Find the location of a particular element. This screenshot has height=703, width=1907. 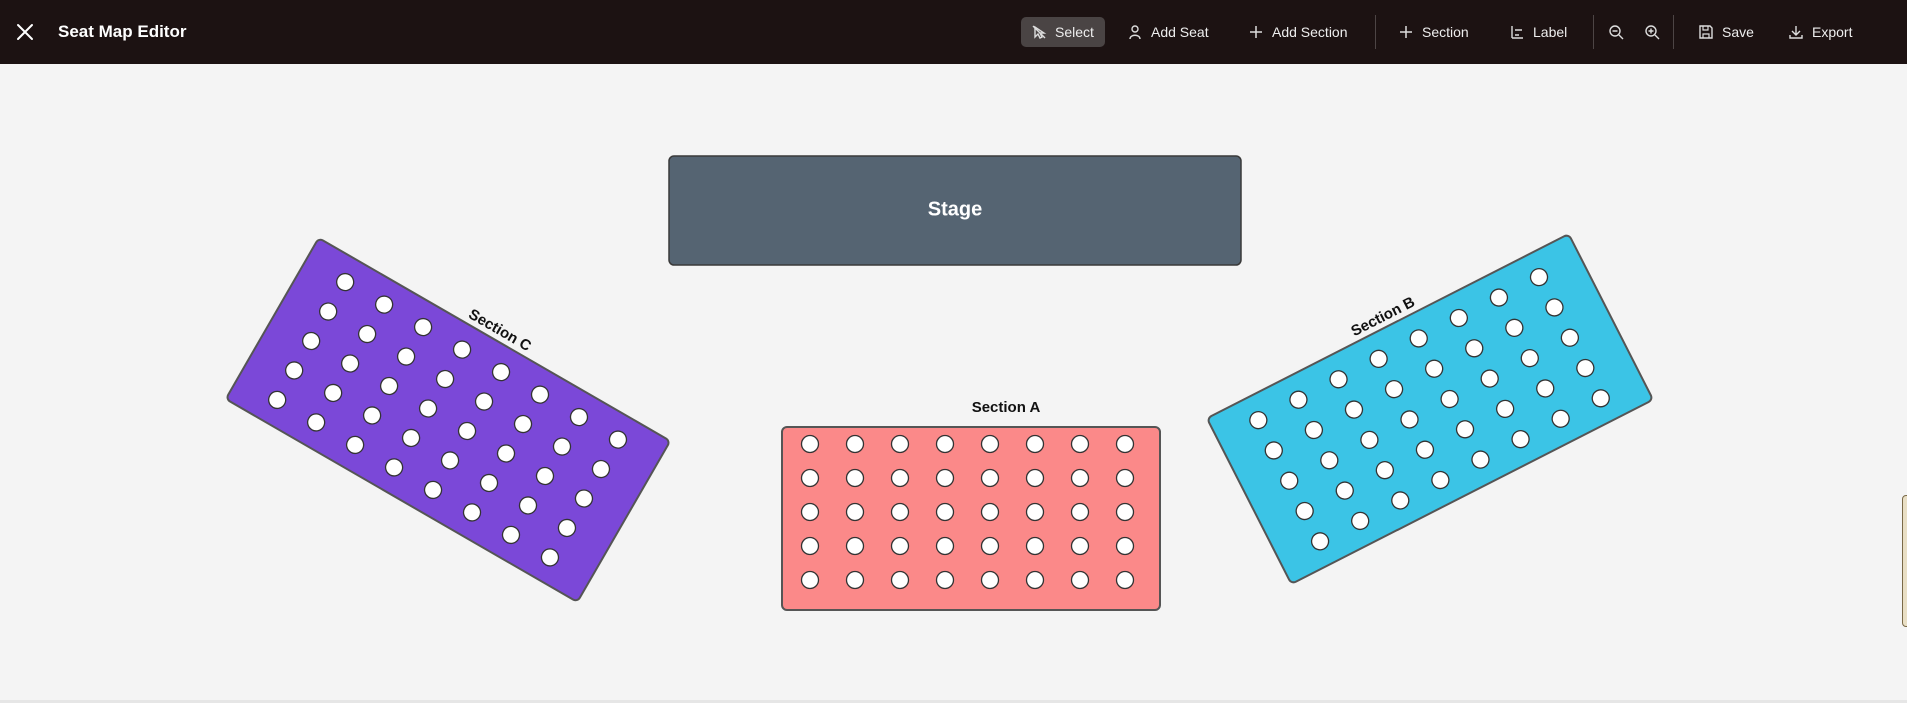

section-a-label: Section A is located at coordinates (1006, 407).